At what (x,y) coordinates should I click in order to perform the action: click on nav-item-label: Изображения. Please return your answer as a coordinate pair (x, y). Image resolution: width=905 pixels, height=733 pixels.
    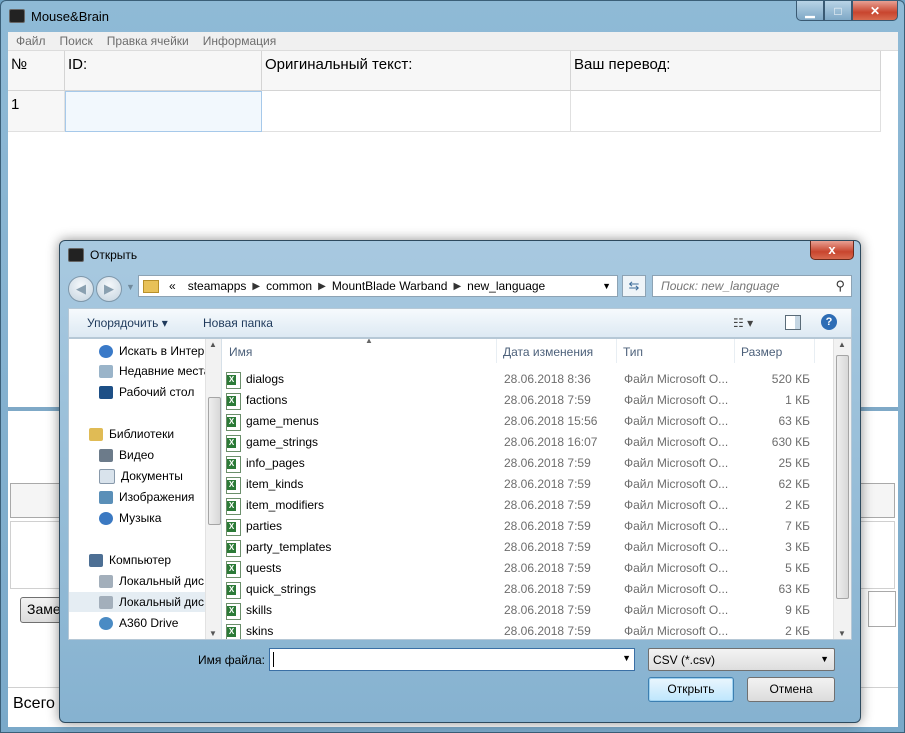
    Looking at the image, I should click on (157, 497).